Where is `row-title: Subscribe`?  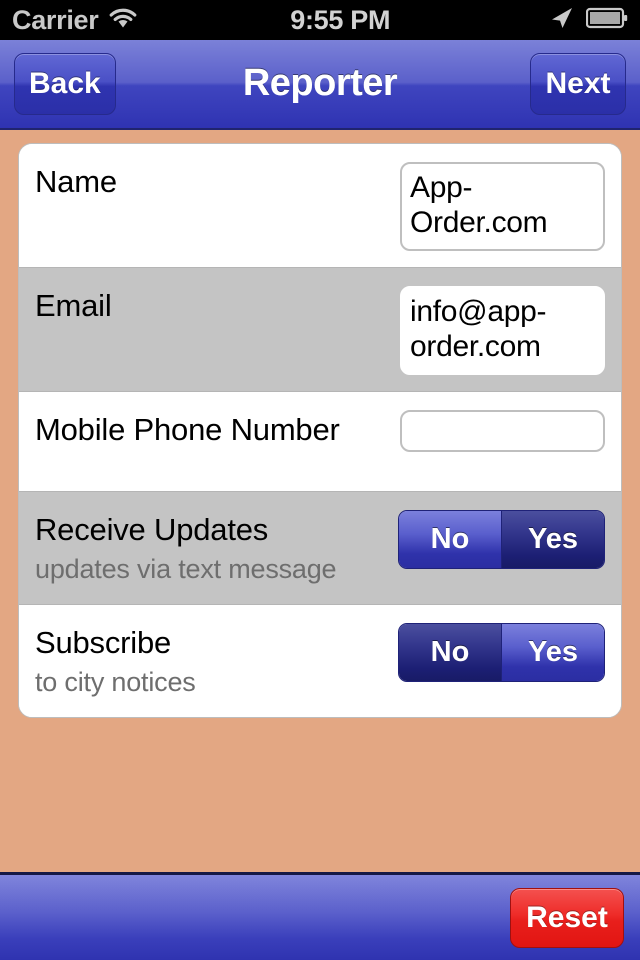 row-title: Subscribe is located at coordinates (103, 642).